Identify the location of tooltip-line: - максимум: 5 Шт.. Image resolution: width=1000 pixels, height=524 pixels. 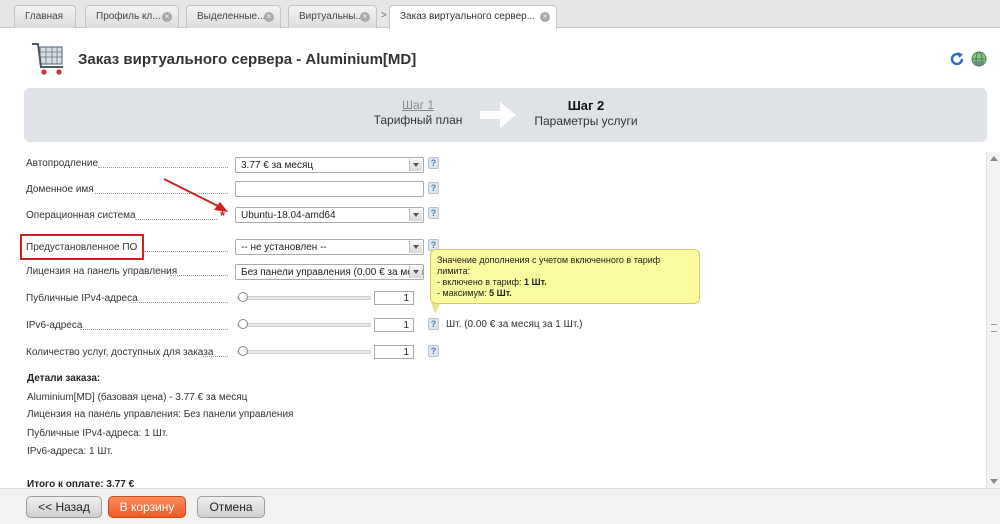
(565, 293).